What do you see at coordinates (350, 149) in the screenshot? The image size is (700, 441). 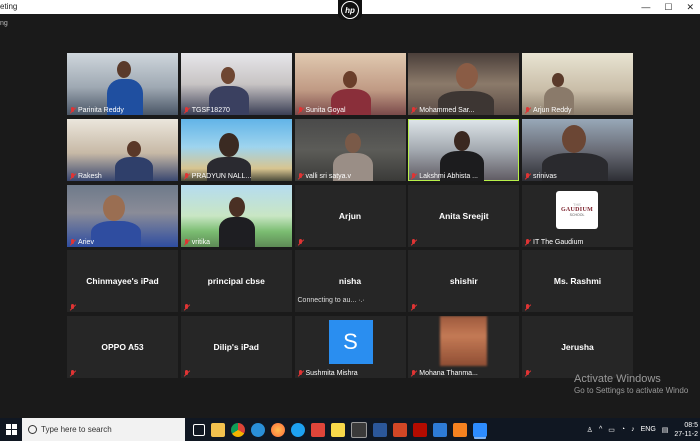 I see `participant-tile: valli sri satya.v` at bounding box center [350, 149].